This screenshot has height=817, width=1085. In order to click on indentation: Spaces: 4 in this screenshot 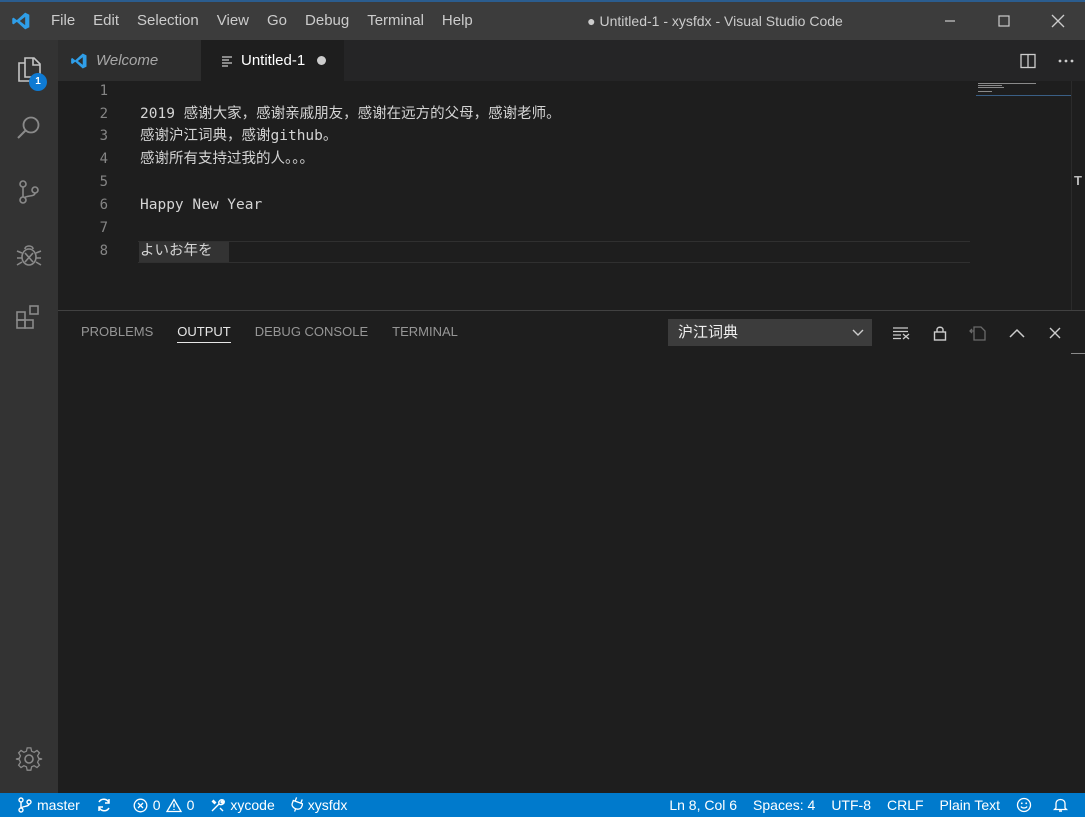, I will do `click(784, 805)`.